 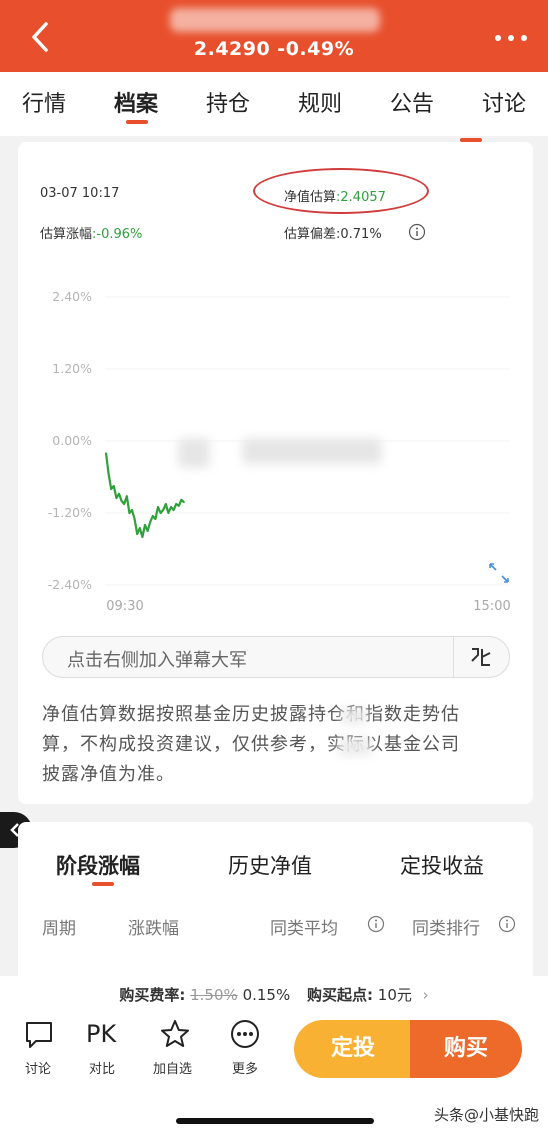 I want to click on fund-name-blurred, so click(x=275, y=20).